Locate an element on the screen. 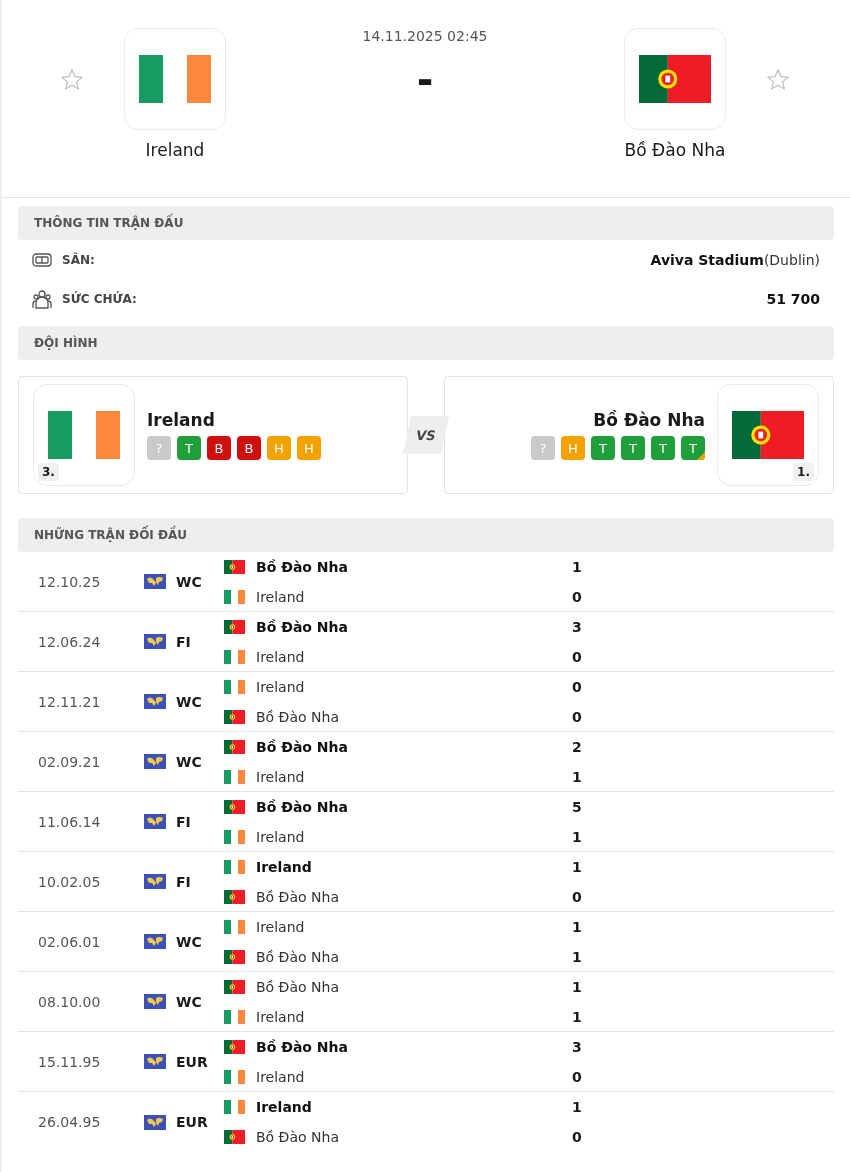 This screenshot has width=850, height=1172. section-header: ĐỘI HÌNH is located at coordinates (426, 343).